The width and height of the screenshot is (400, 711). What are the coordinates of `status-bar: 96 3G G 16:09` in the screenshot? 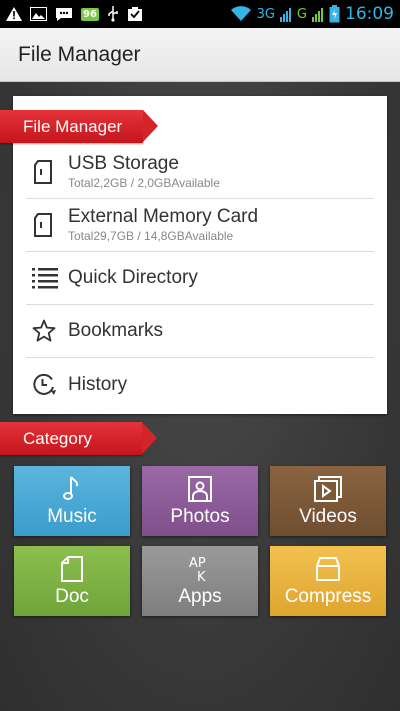 It's located at (200, 14).